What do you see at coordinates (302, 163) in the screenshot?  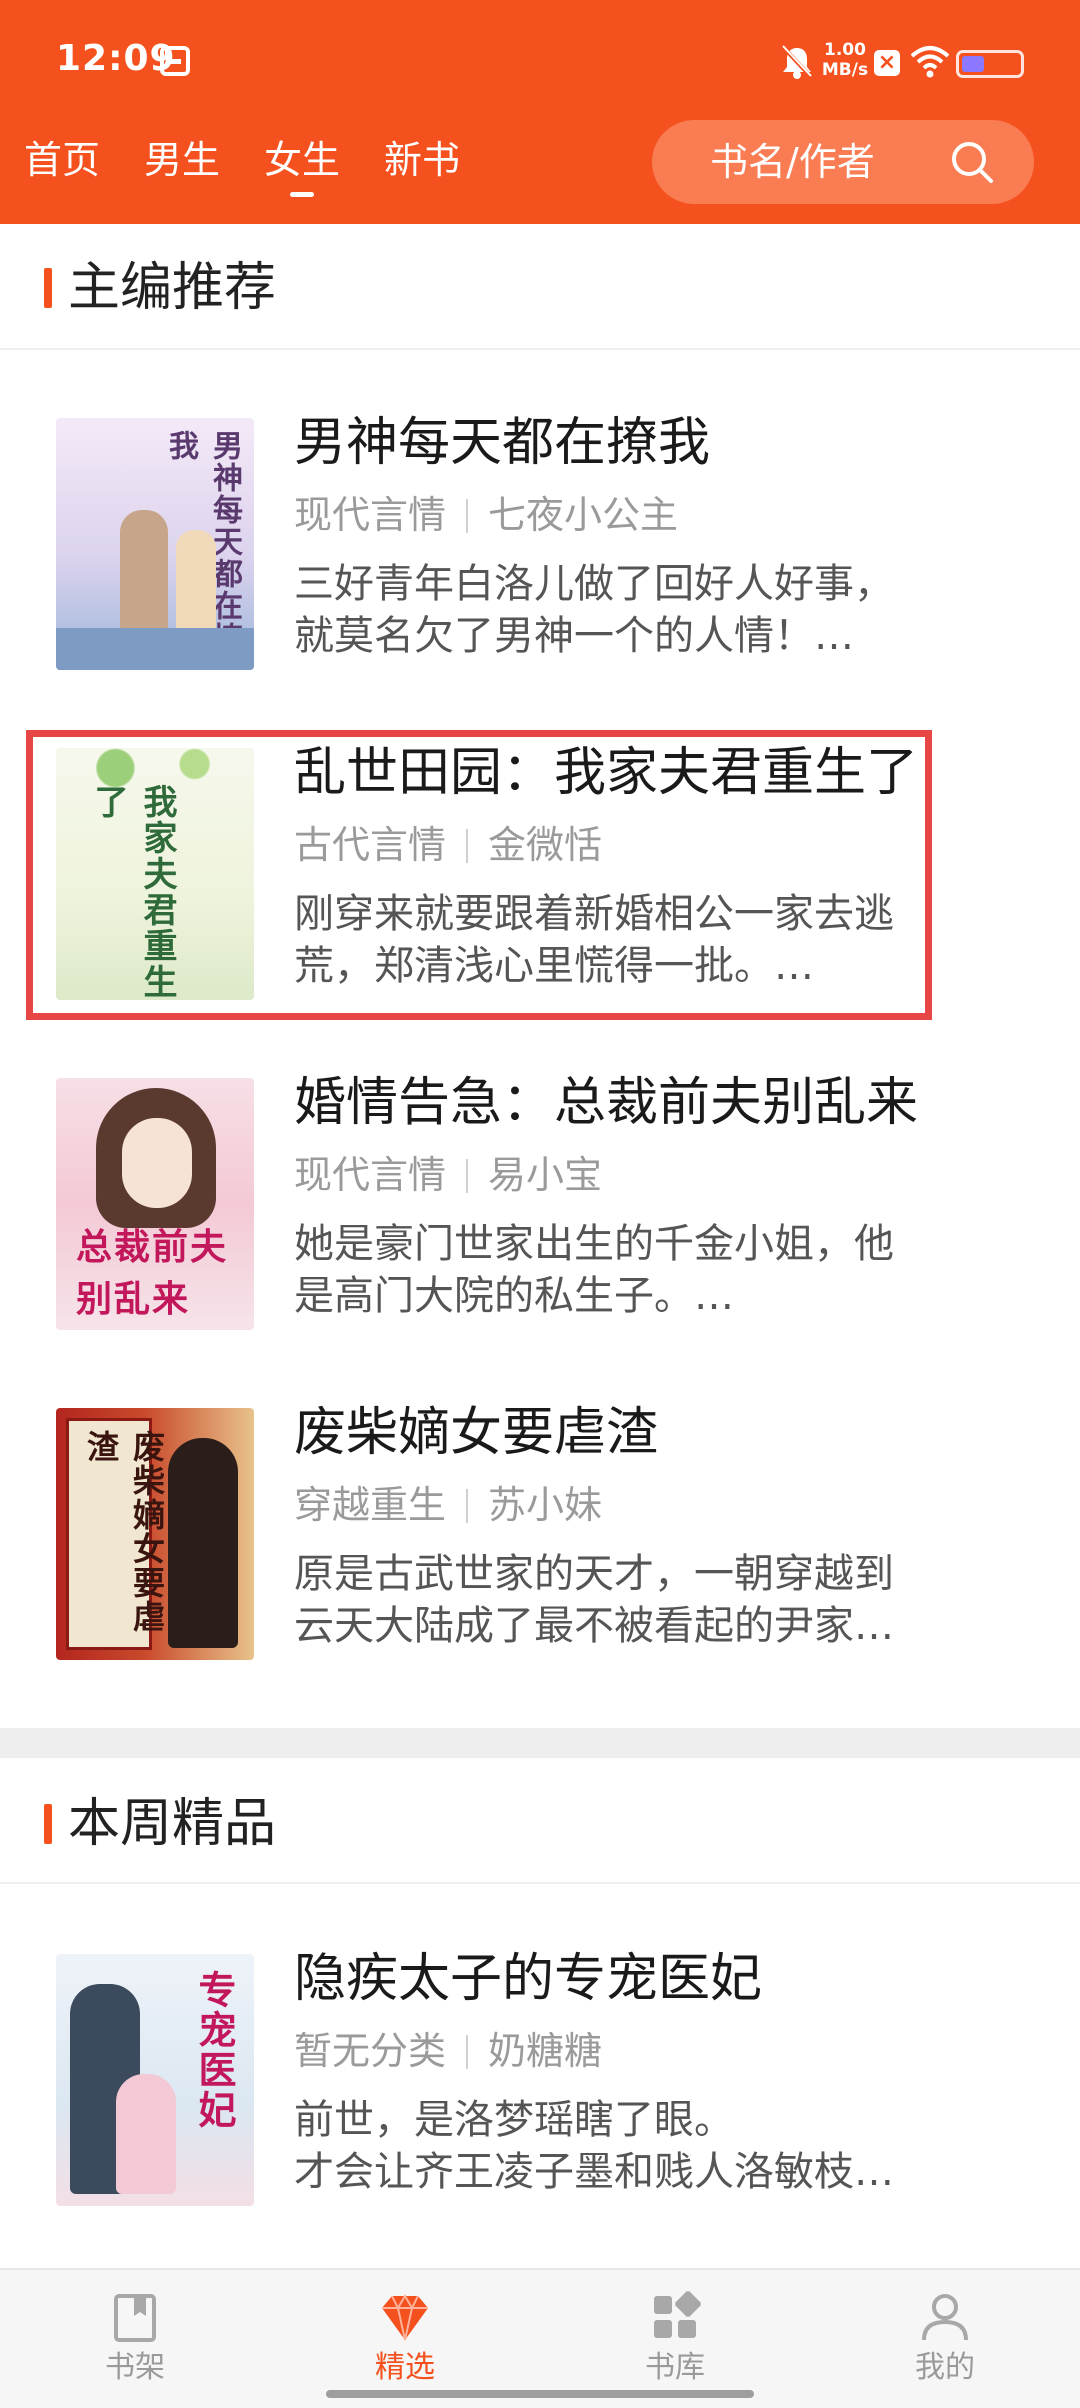 I see `tab-female: 女生` at bounding box center [302, 163].